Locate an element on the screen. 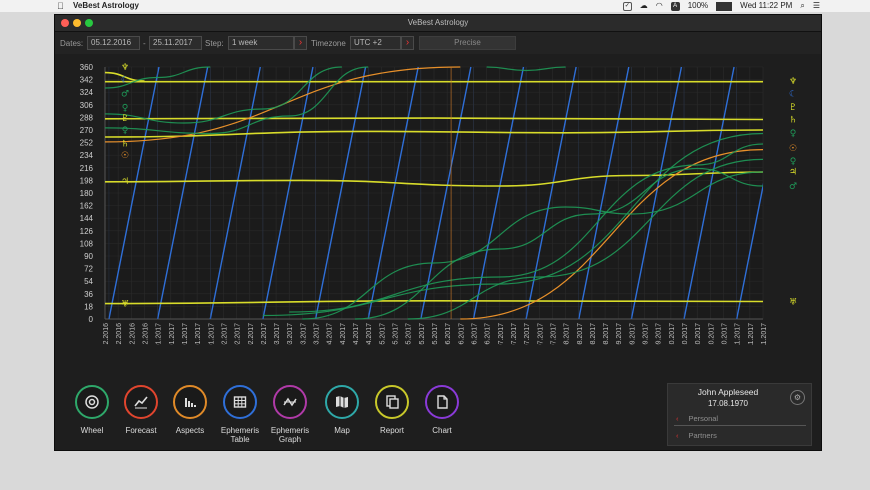 The height and width of the screenshot is (490, 870). y-tick-label: 0 is located at coordinates (91, 319).